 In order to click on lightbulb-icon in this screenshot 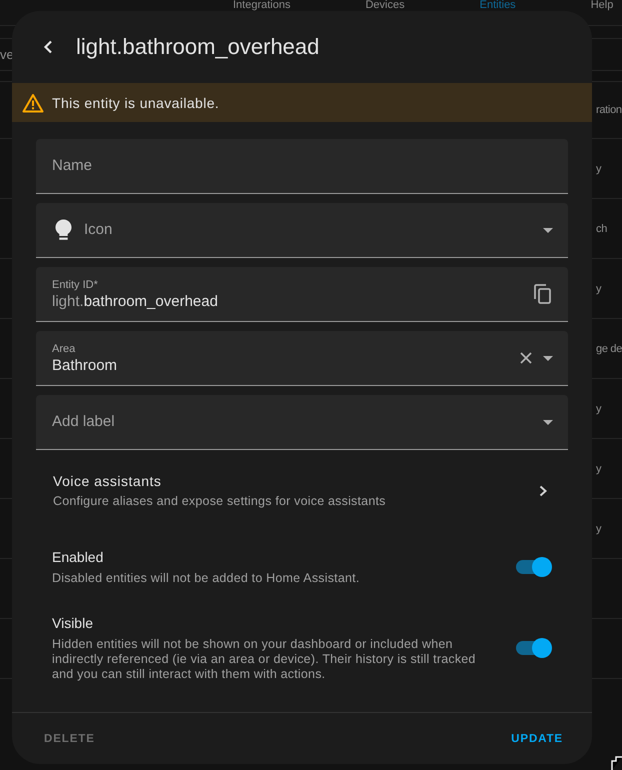, I will do `click(63, 230)`.